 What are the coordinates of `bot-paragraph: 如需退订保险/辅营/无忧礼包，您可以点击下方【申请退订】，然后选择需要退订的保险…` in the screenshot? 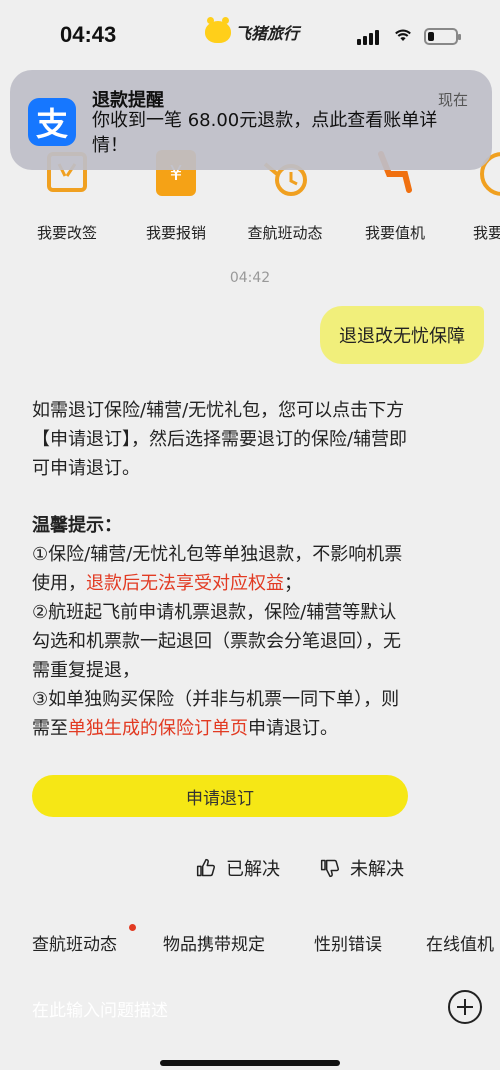 It's located at (220, 439).